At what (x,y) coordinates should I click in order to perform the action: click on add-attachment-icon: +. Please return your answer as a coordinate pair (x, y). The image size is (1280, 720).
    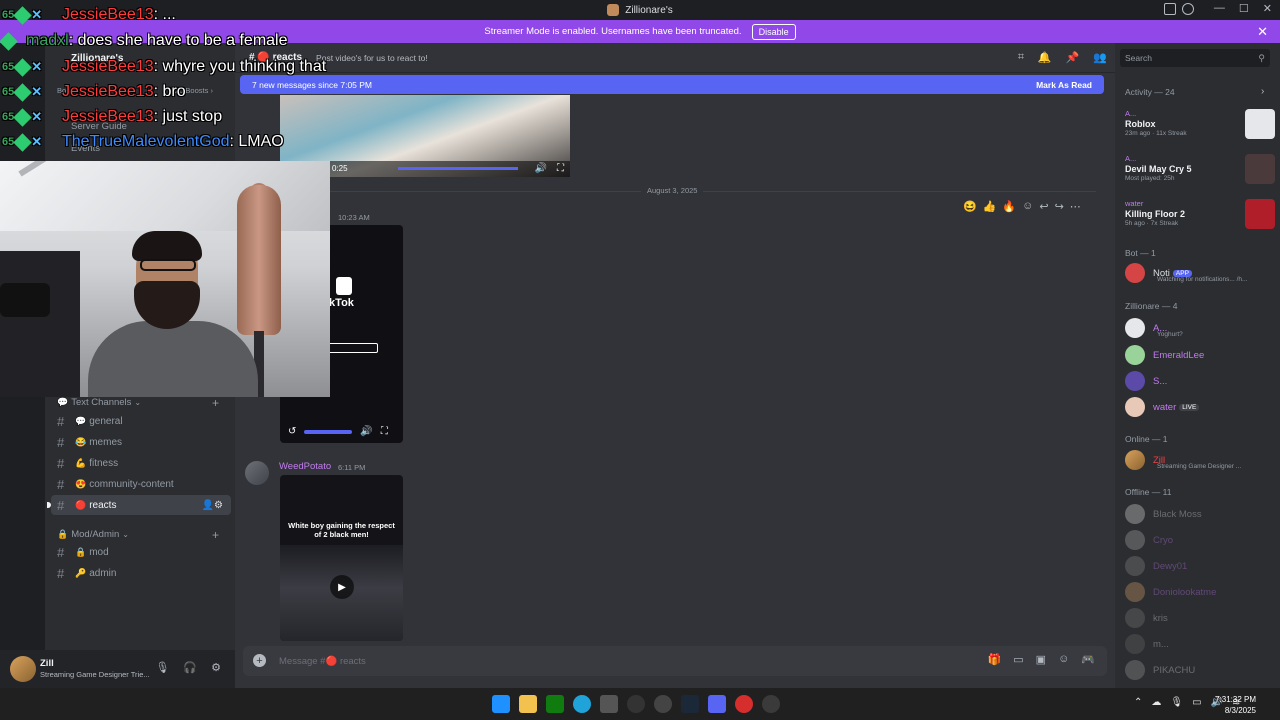
    Looking at the image, I should click on (259, 660).